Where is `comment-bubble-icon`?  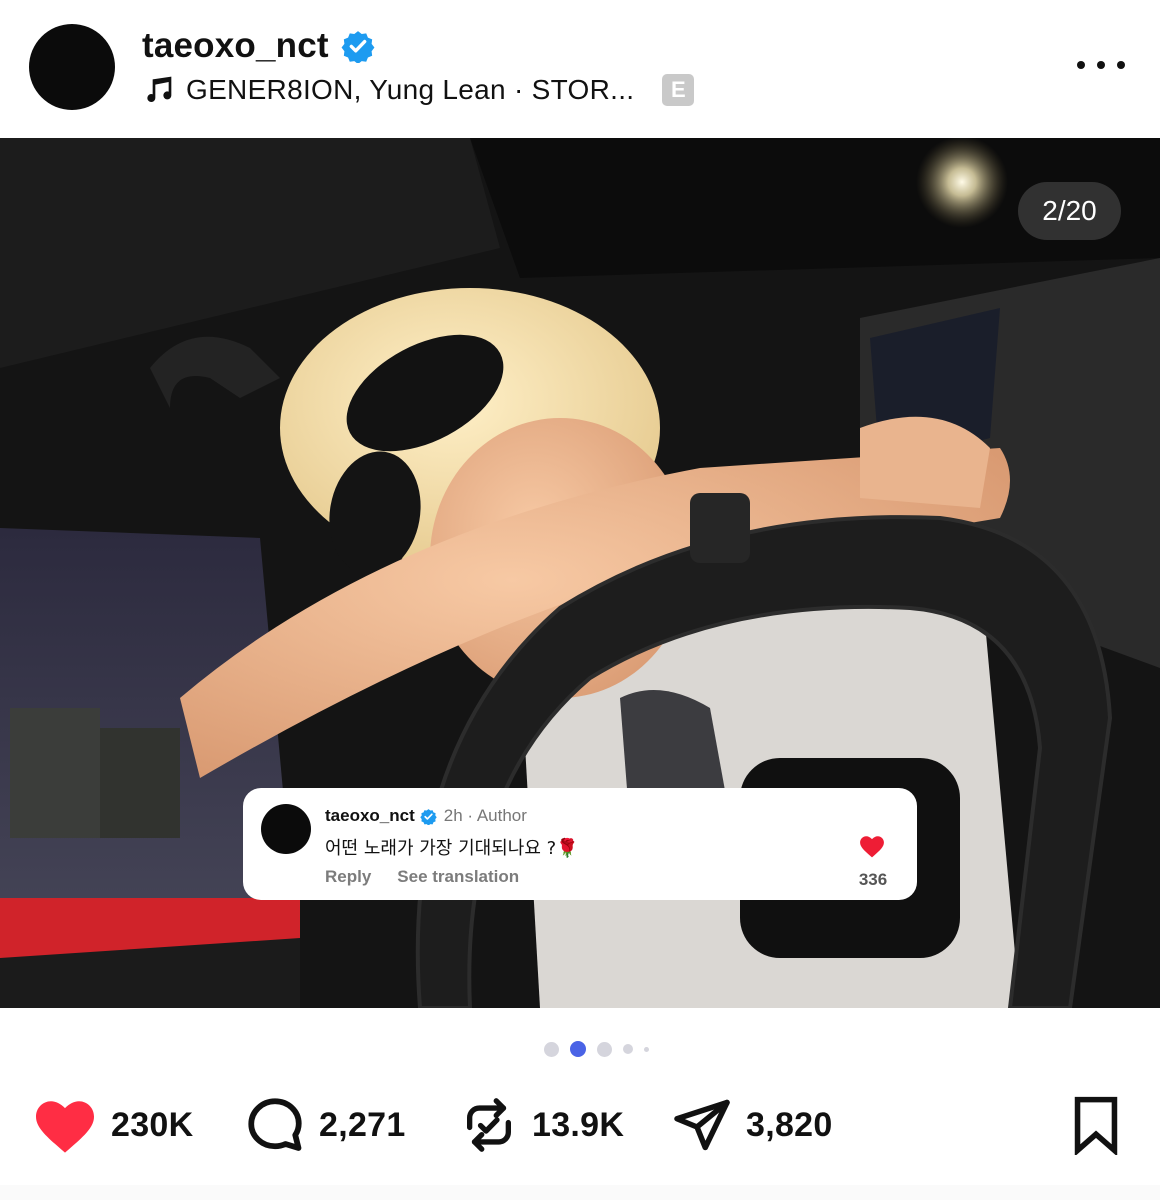
comment-bubble-icon is located at coordinates (275, 1125).